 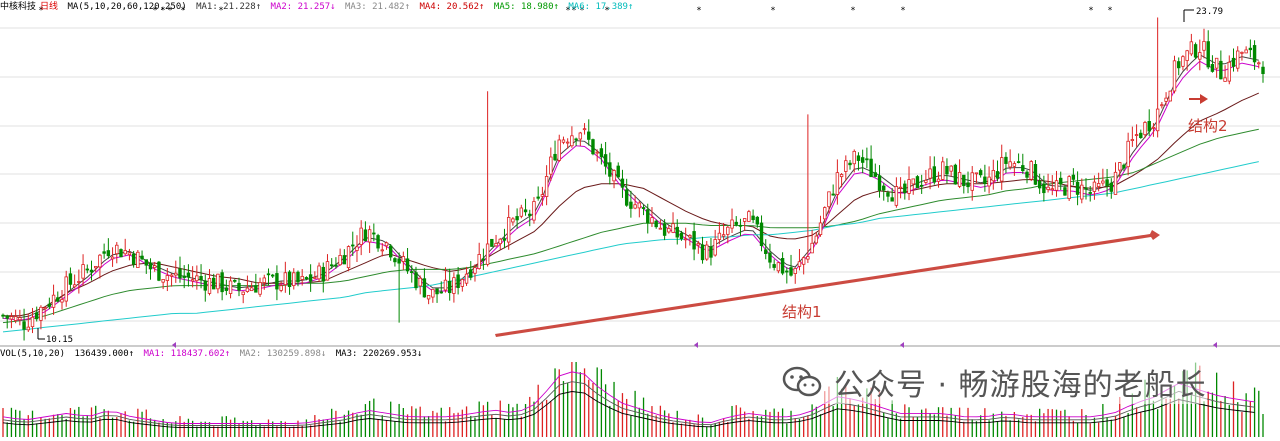 I want to click on stock-name: 中核科技, so click(x=18, y=7).